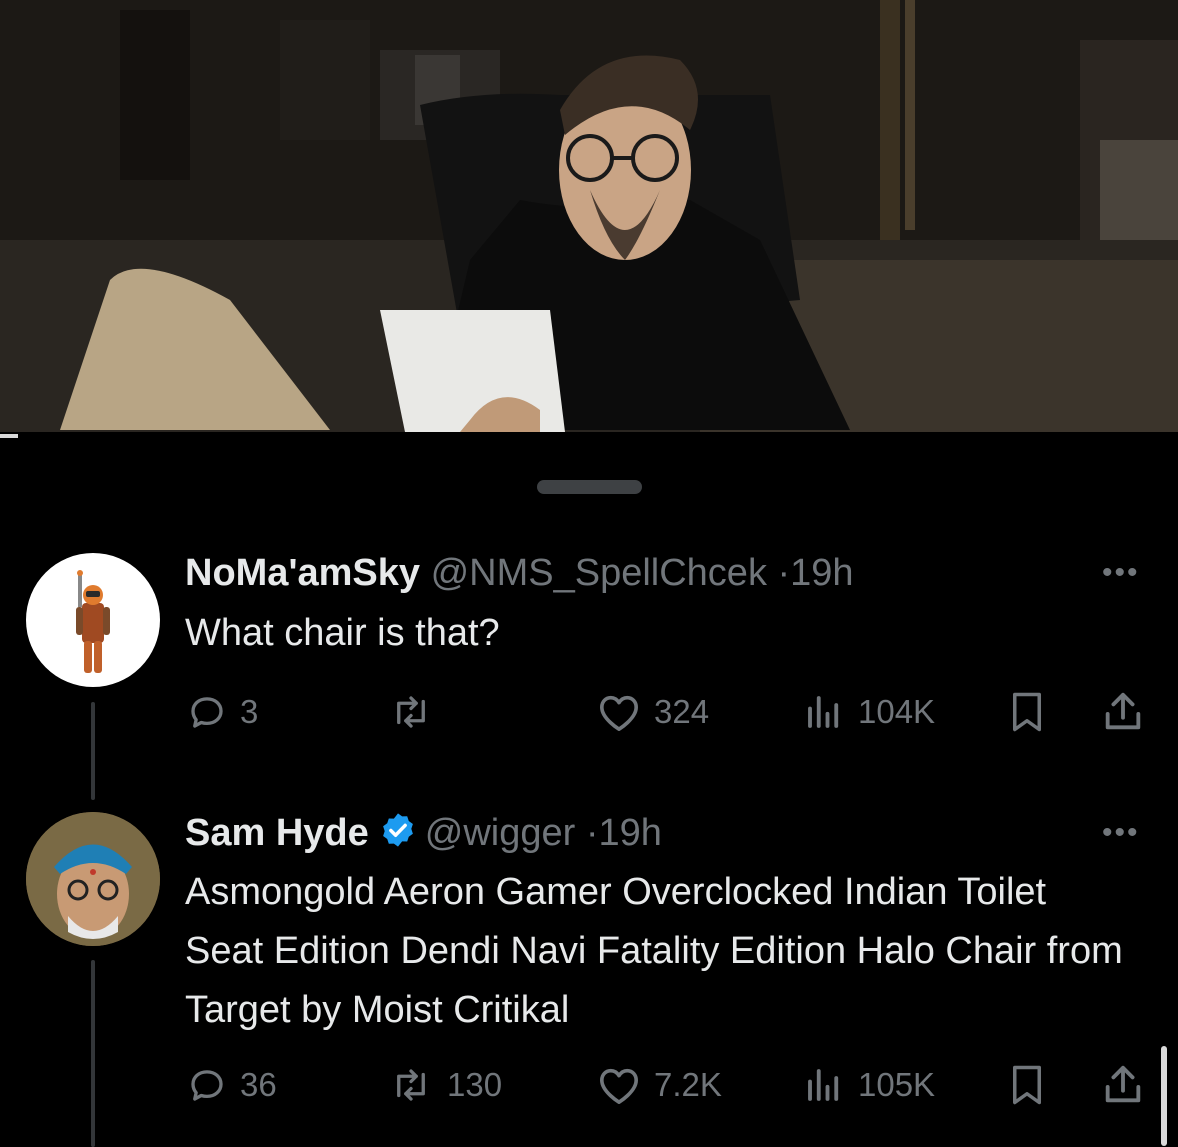  What do you see at coordinates (9, 436) in the screenshot?
I see `video-progress-indicator` at bounding box center [9, 436].